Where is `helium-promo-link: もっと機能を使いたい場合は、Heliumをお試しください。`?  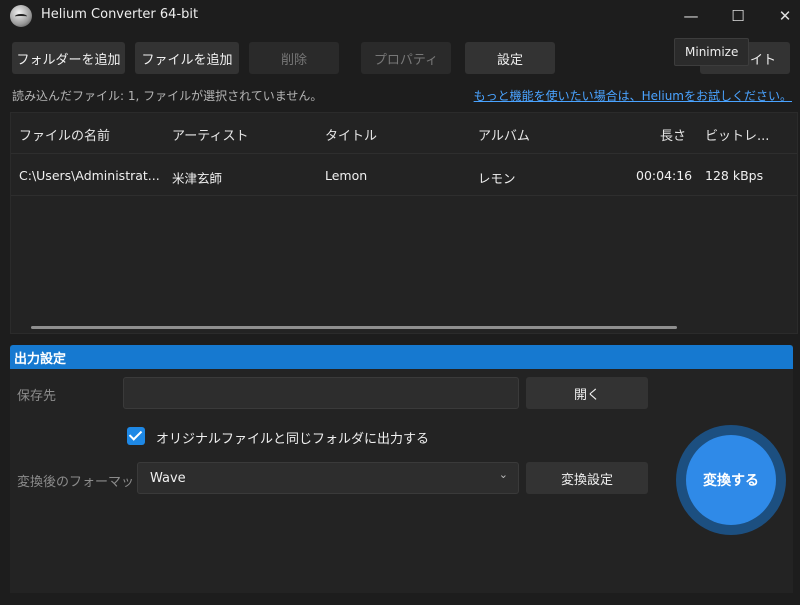 helium-promo-link: もっと機能を使いたい場合は、Heliumをお試しください。 is located at coordinates (633, 95).